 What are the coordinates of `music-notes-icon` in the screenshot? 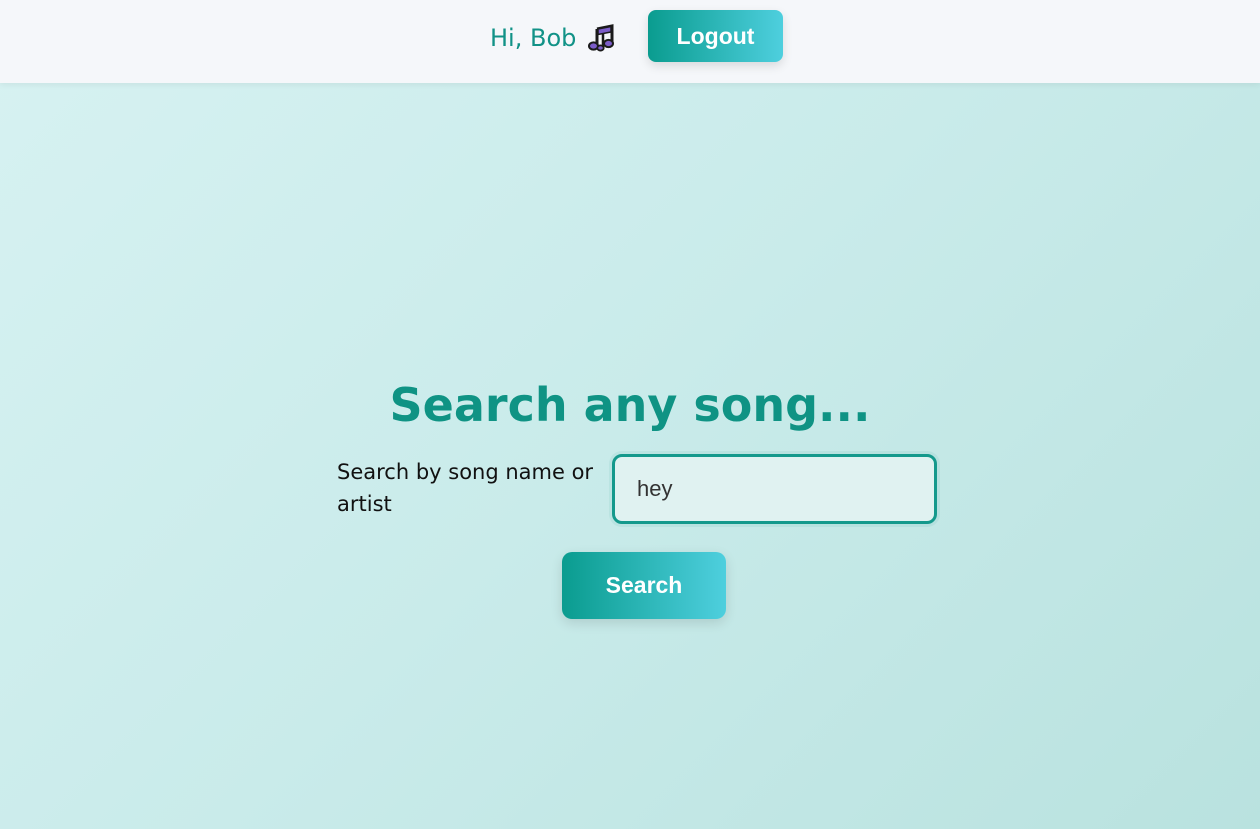 It's located at (602, 38).